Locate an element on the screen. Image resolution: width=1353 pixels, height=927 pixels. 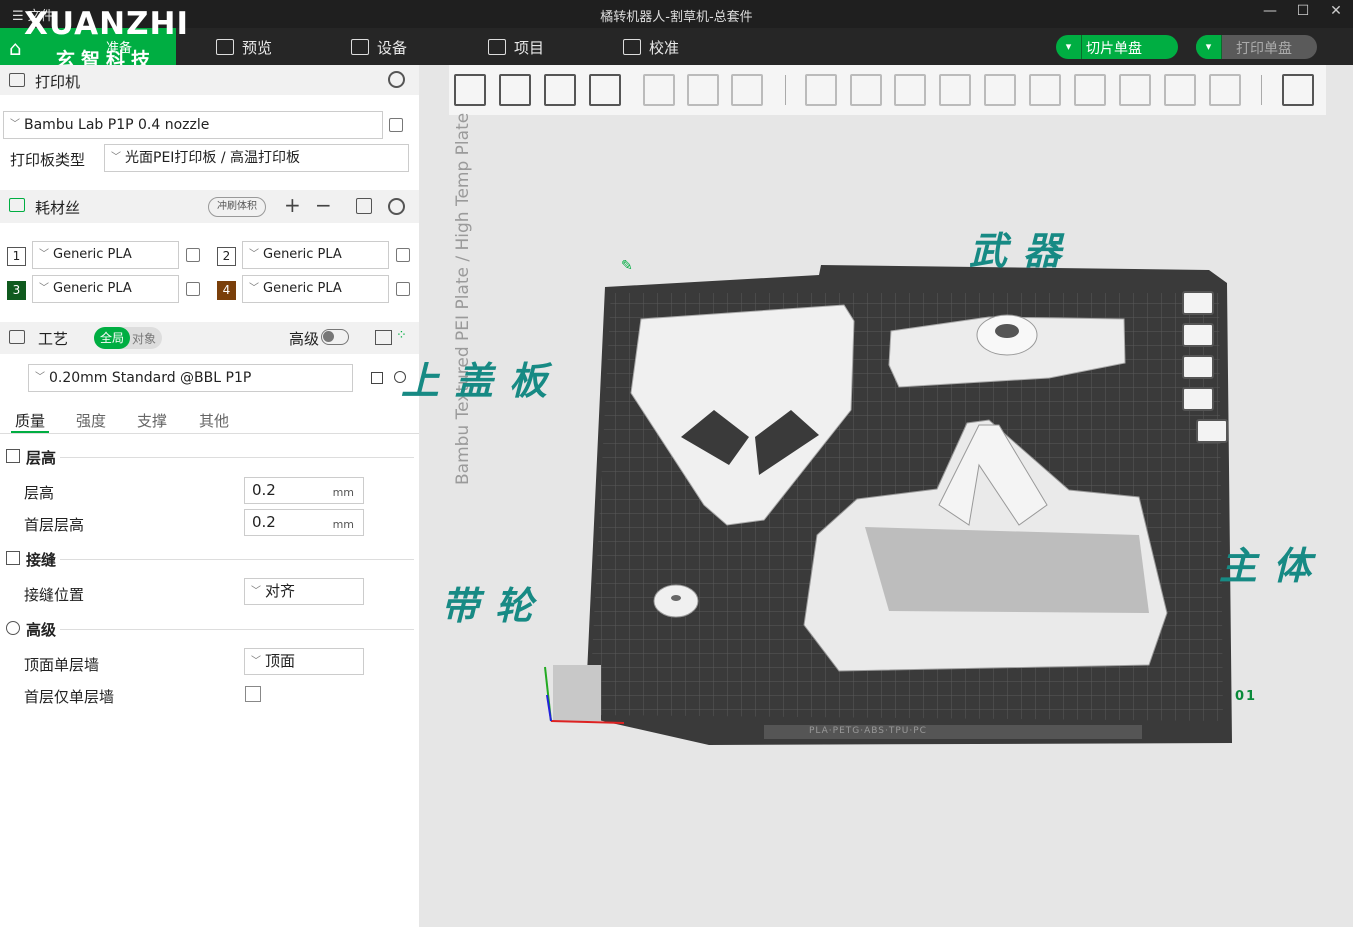
slice-plate-label: 切片单盘 is located at coordinates (1114, 49).